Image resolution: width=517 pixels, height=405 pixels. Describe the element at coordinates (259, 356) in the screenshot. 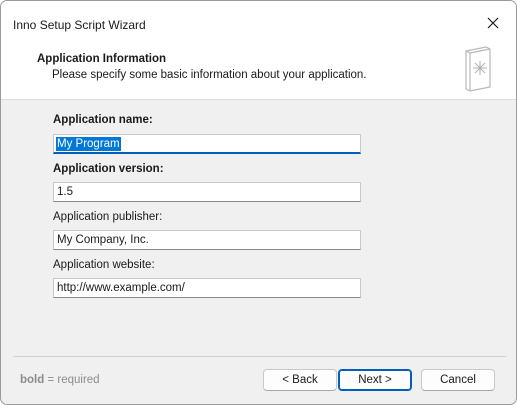

I see `footer-divider` at that location.